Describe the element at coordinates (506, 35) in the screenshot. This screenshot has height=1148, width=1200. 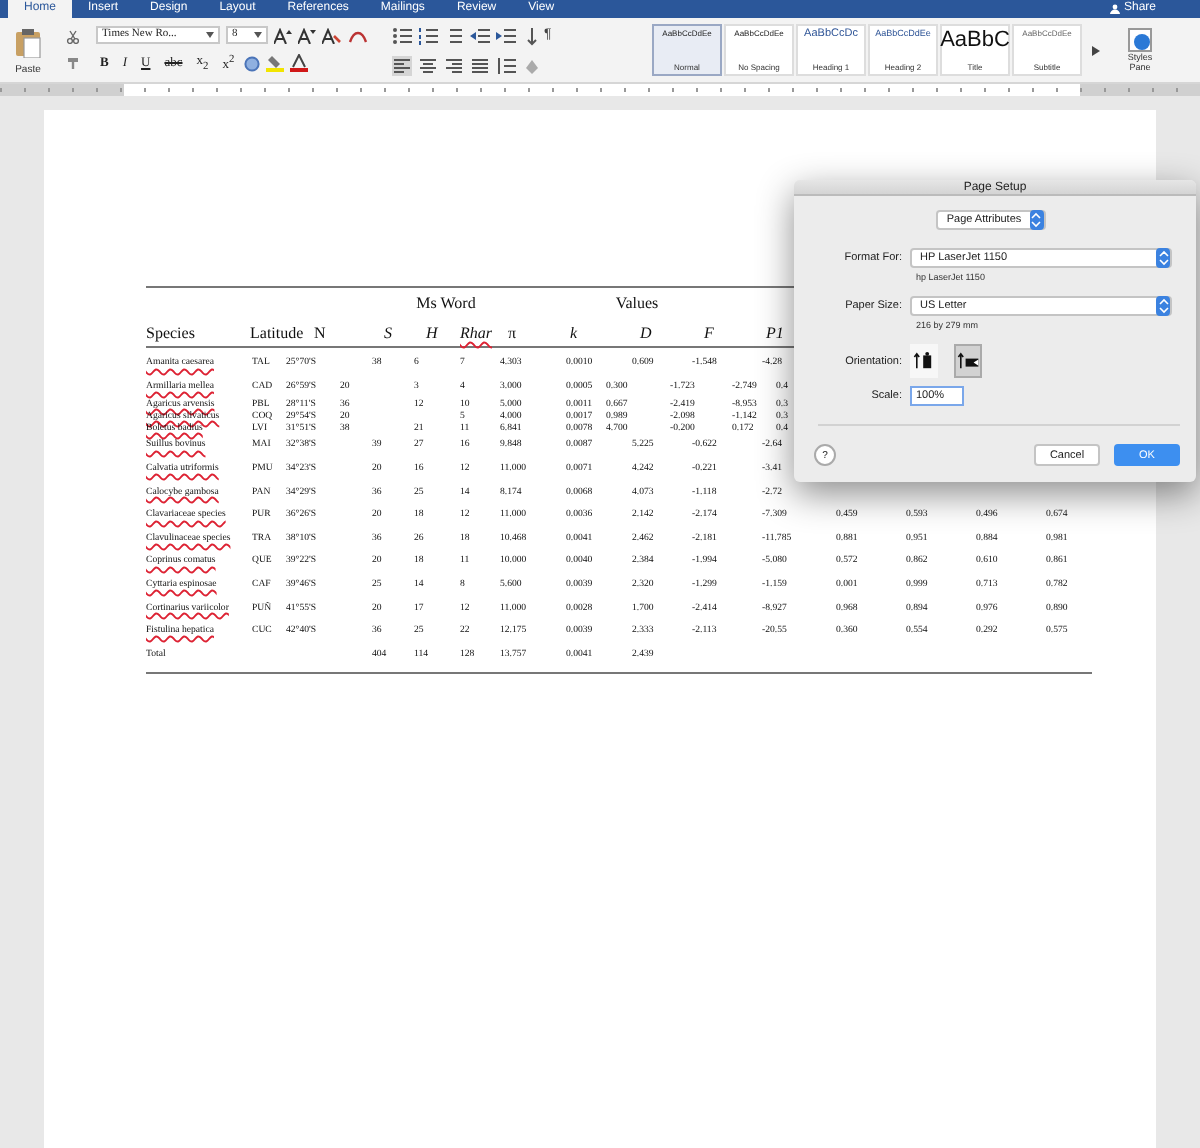
I see `increase-indent-icon` at that location.